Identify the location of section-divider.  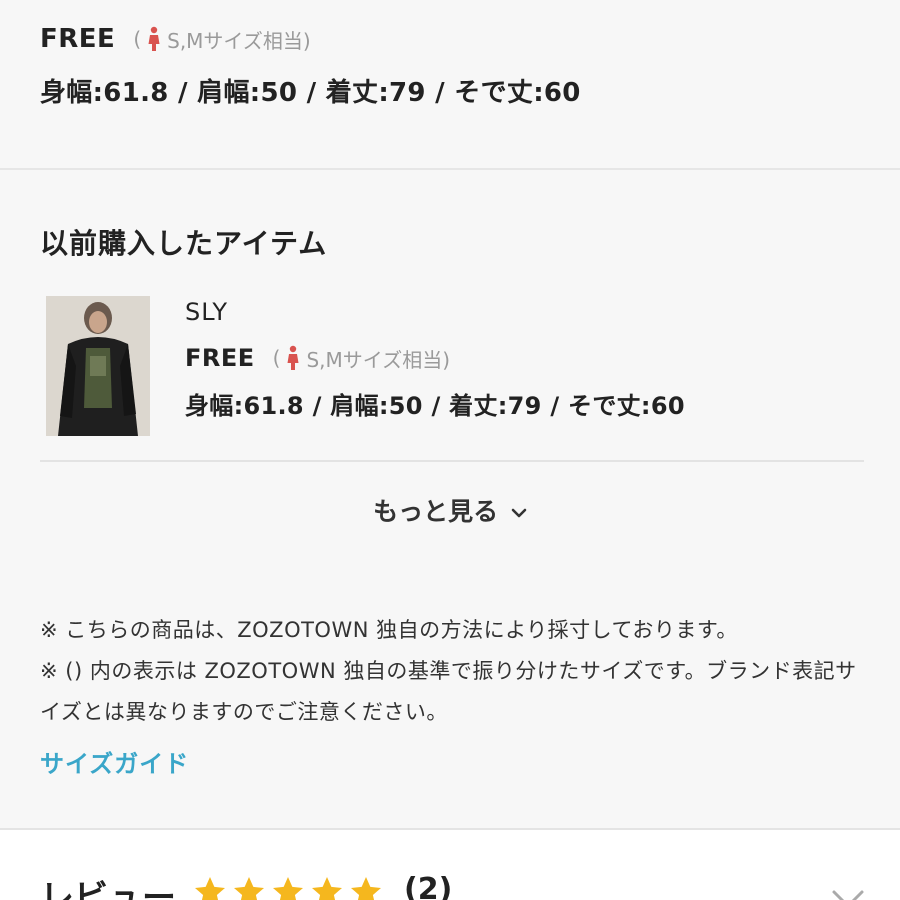
(450, 169).